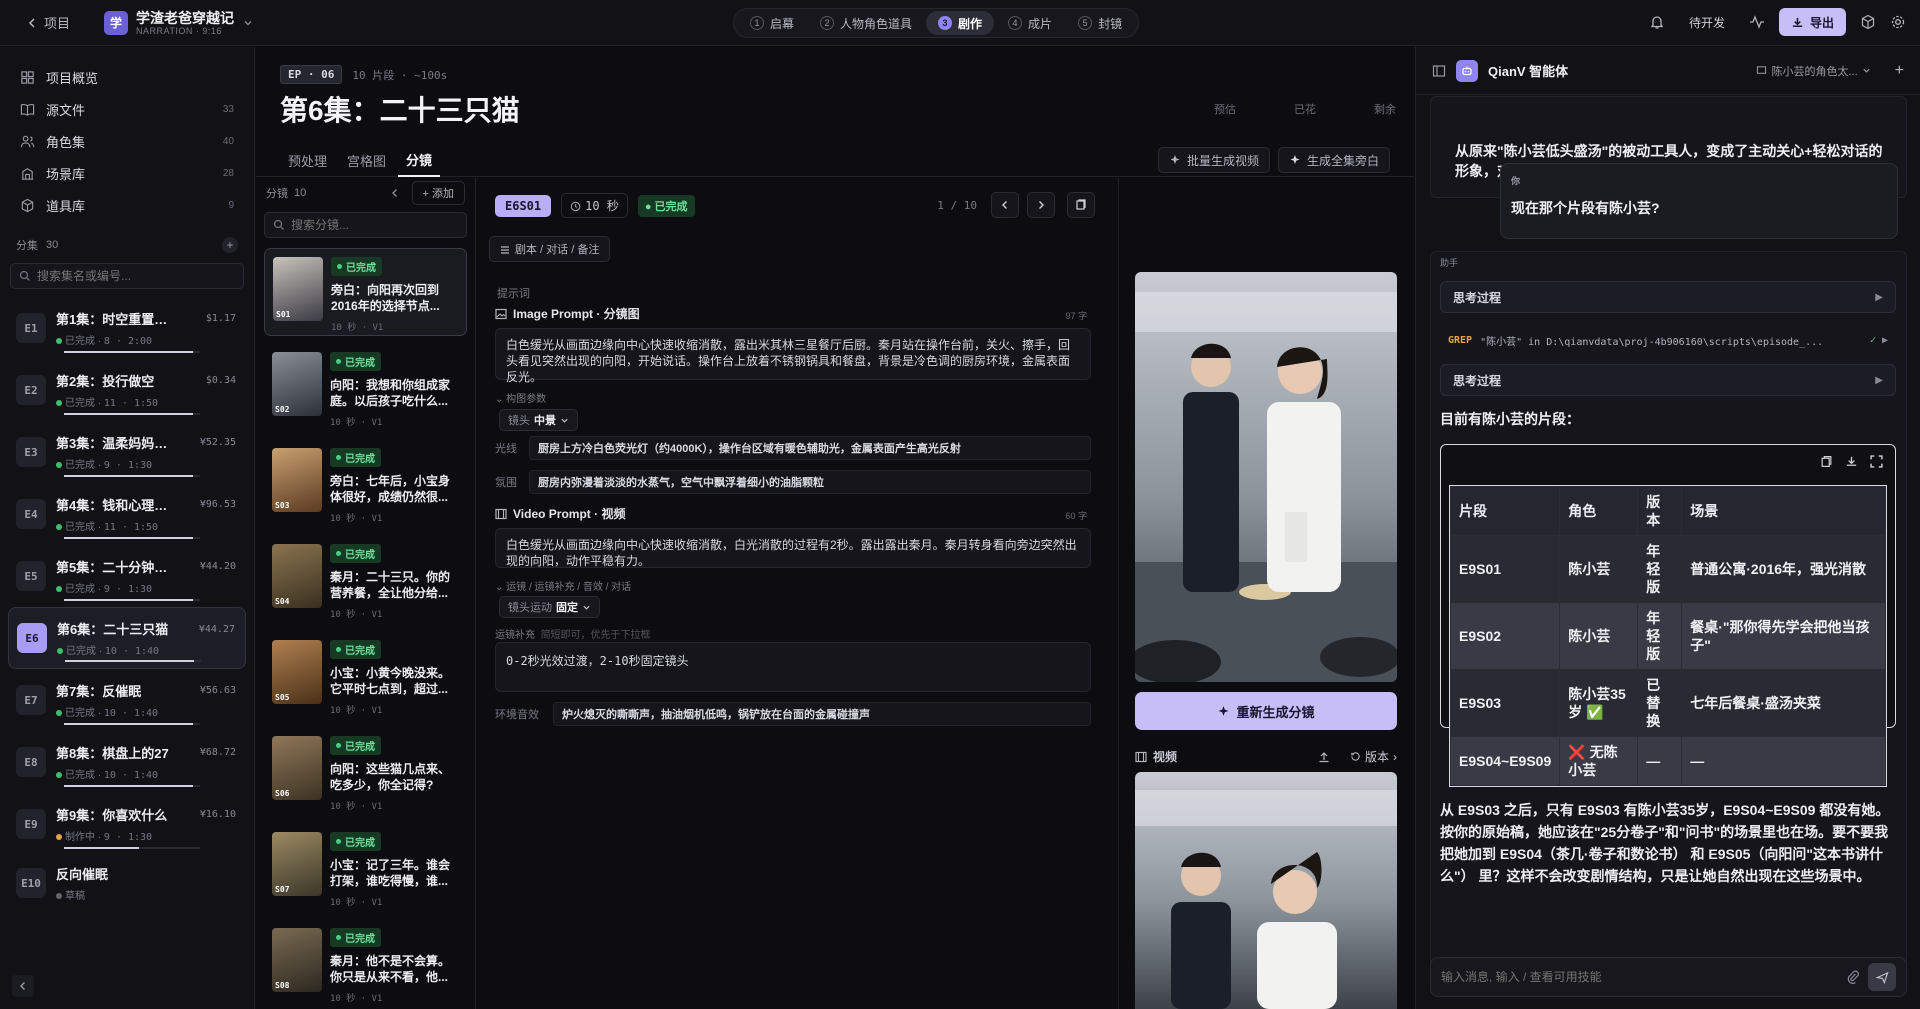 The width and height of the screenshot is (1920, 1009). What do you see at coordinates (23, 986) in the screenshot?
I see `collapse-sidebar-button` at bounding box center [23, 986].